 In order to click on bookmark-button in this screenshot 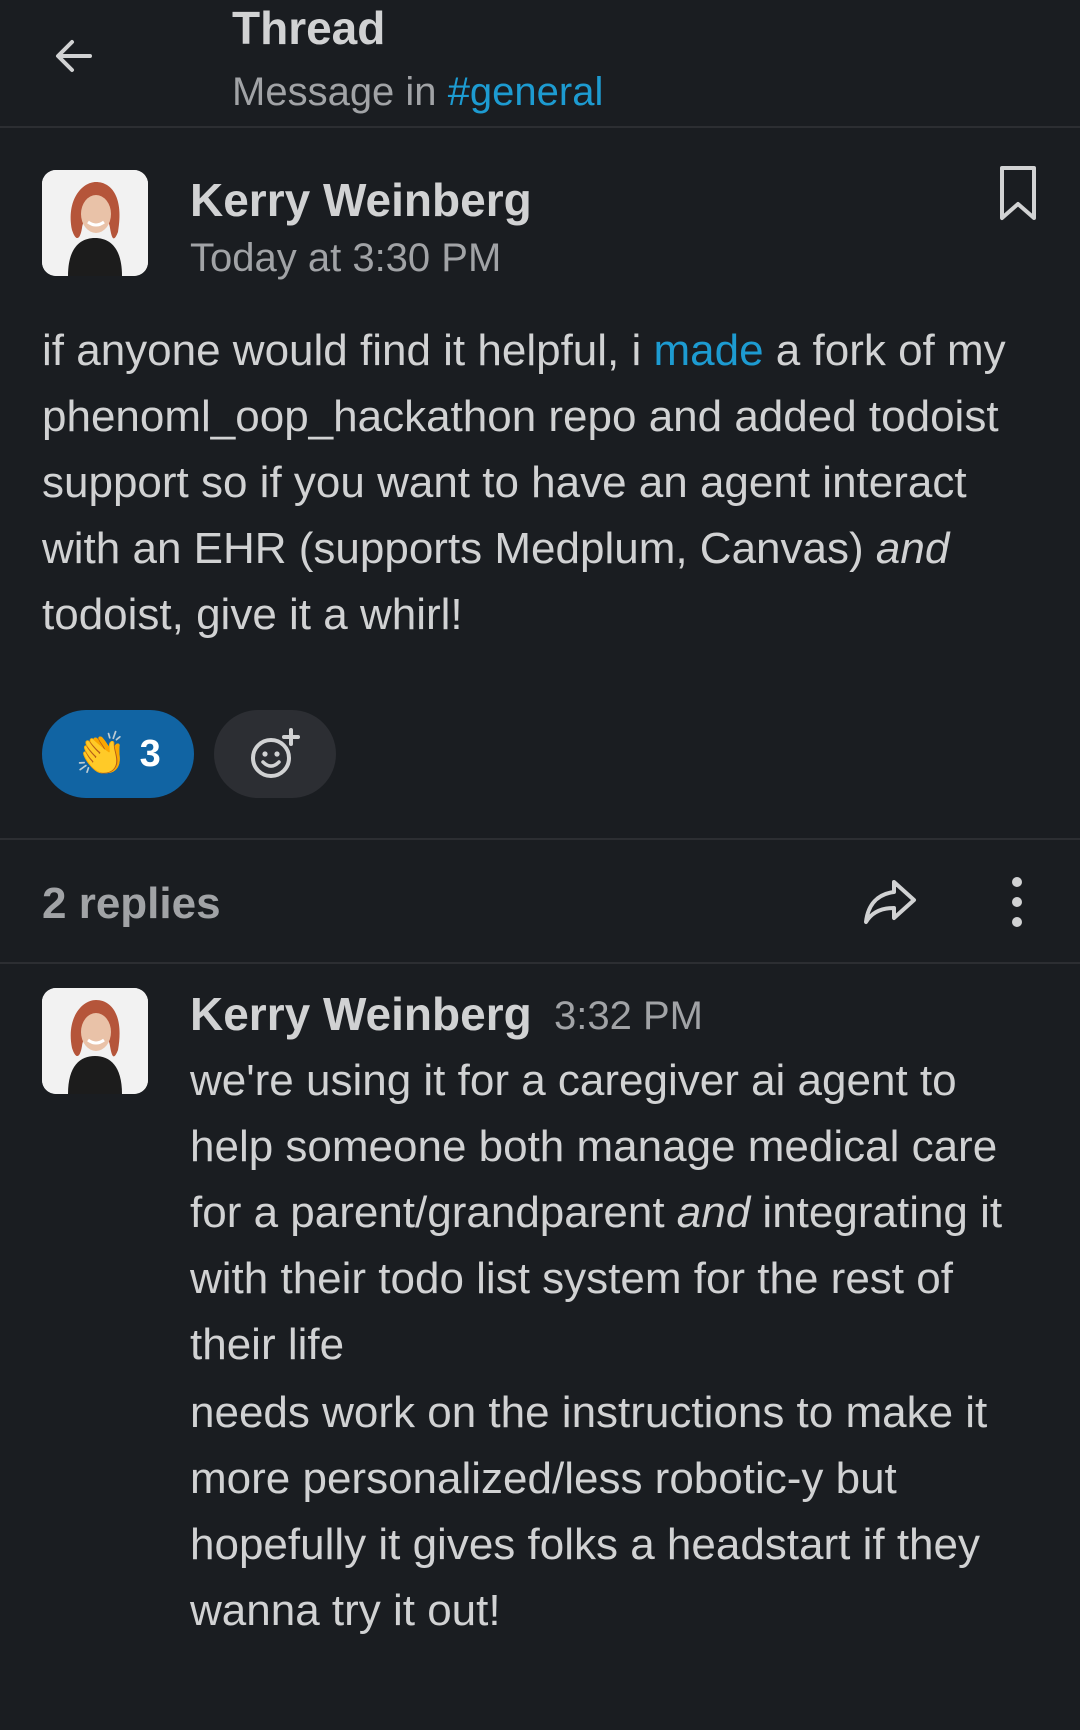, I will do `click(1018, 194)`.